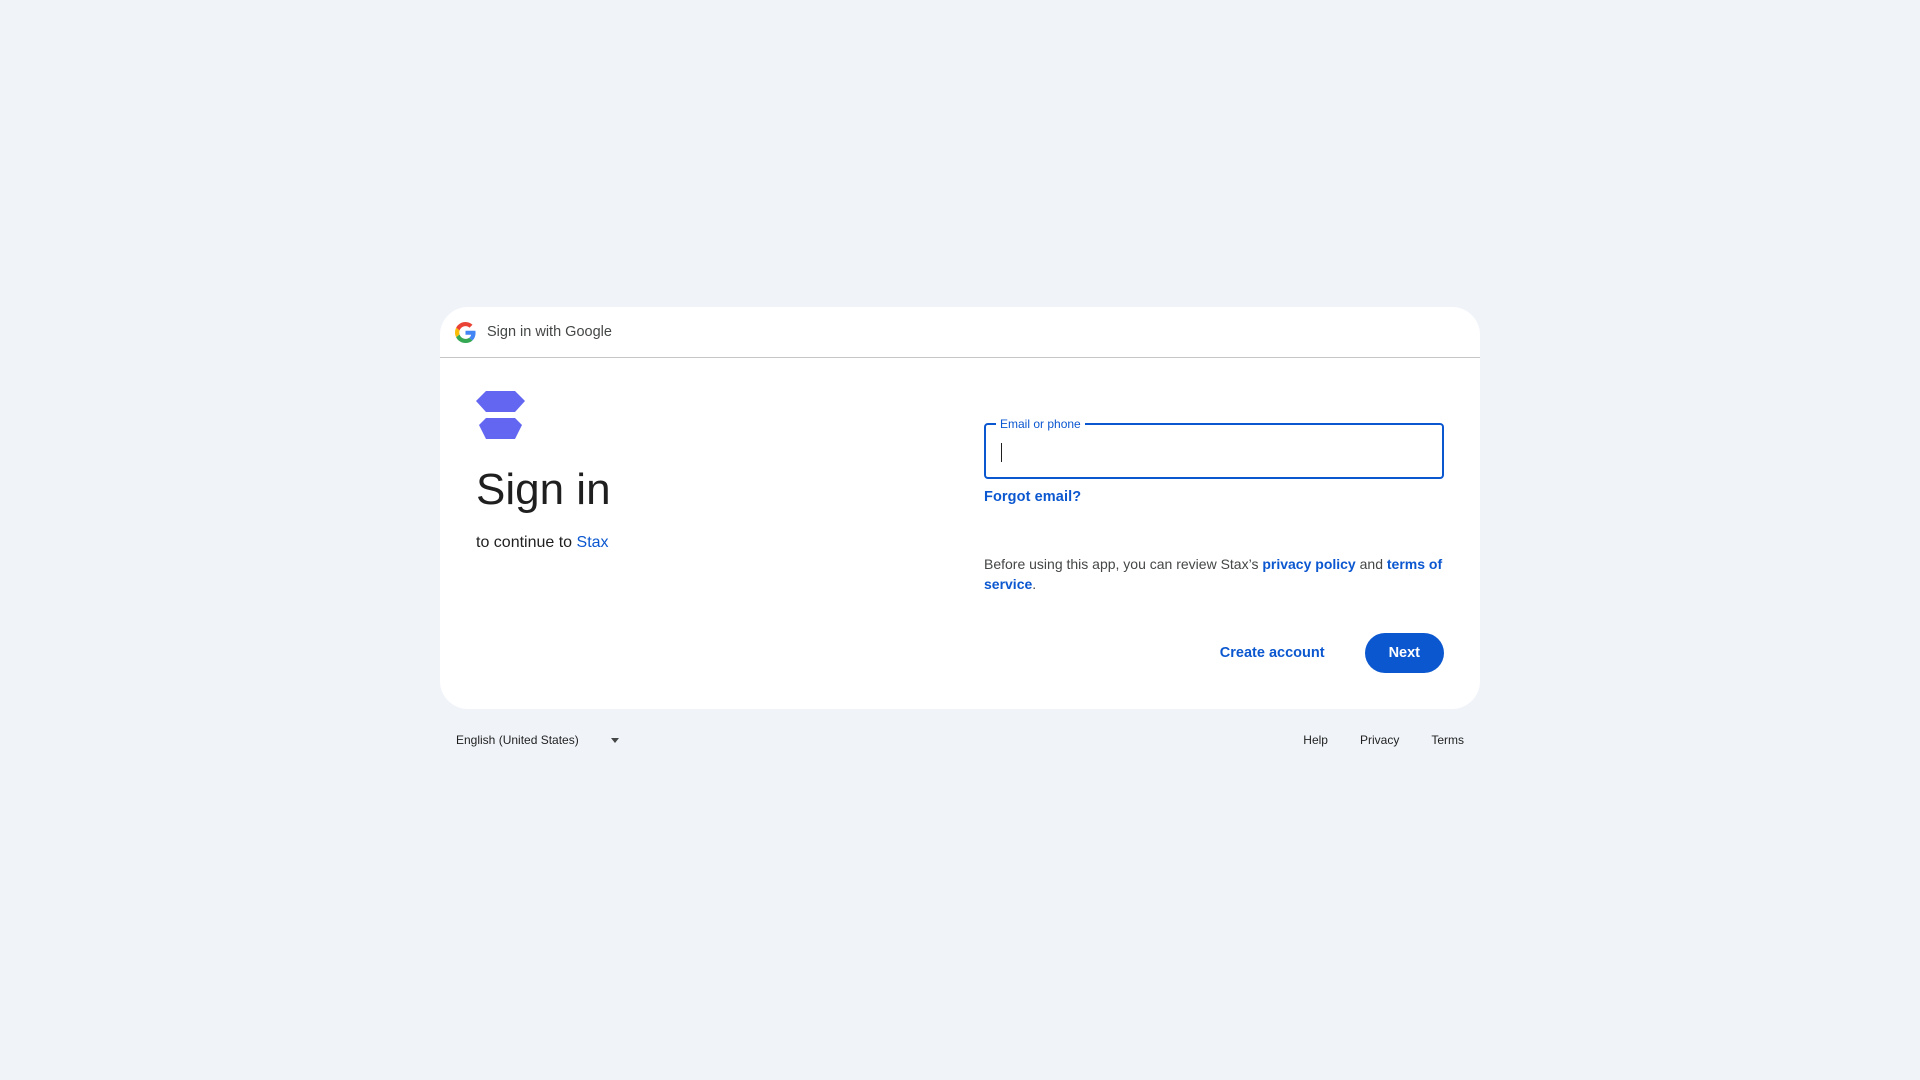 This screenshot has width=1920, height=1080. What do you see at coordinates (960, 332) in the screenshot?
I see `card-header: Sign in with Google` at bounding box center [960, 332].